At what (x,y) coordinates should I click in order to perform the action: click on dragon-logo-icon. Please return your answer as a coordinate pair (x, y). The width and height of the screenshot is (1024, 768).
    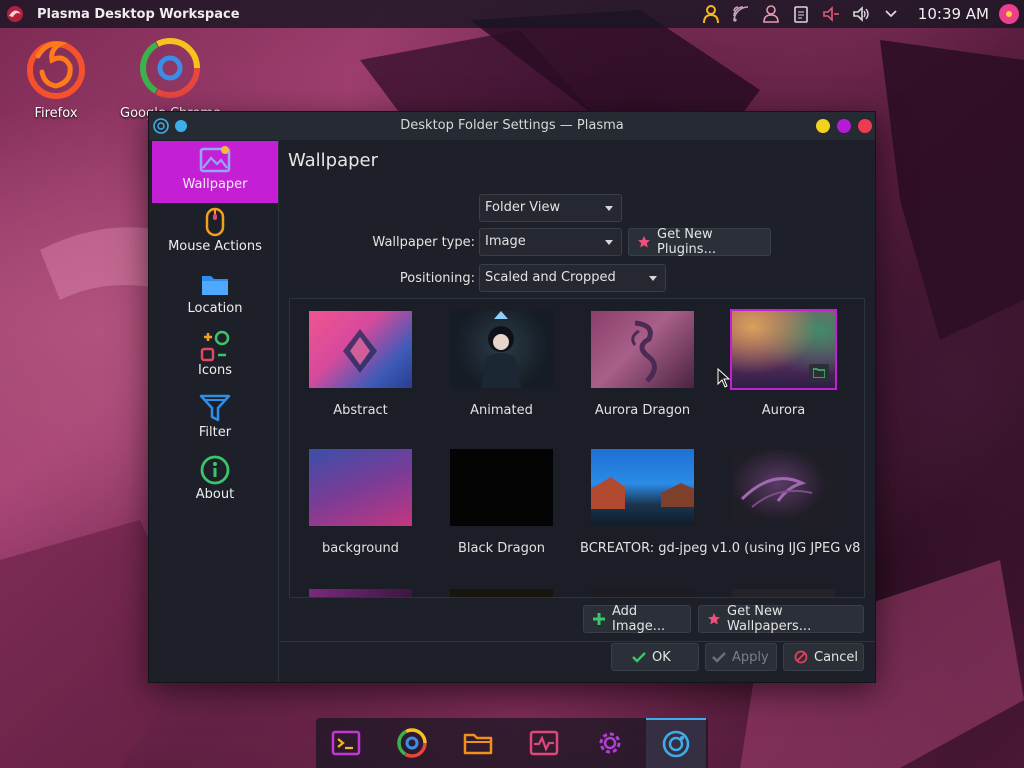
    Looking at the image, I should click on (15, 14).